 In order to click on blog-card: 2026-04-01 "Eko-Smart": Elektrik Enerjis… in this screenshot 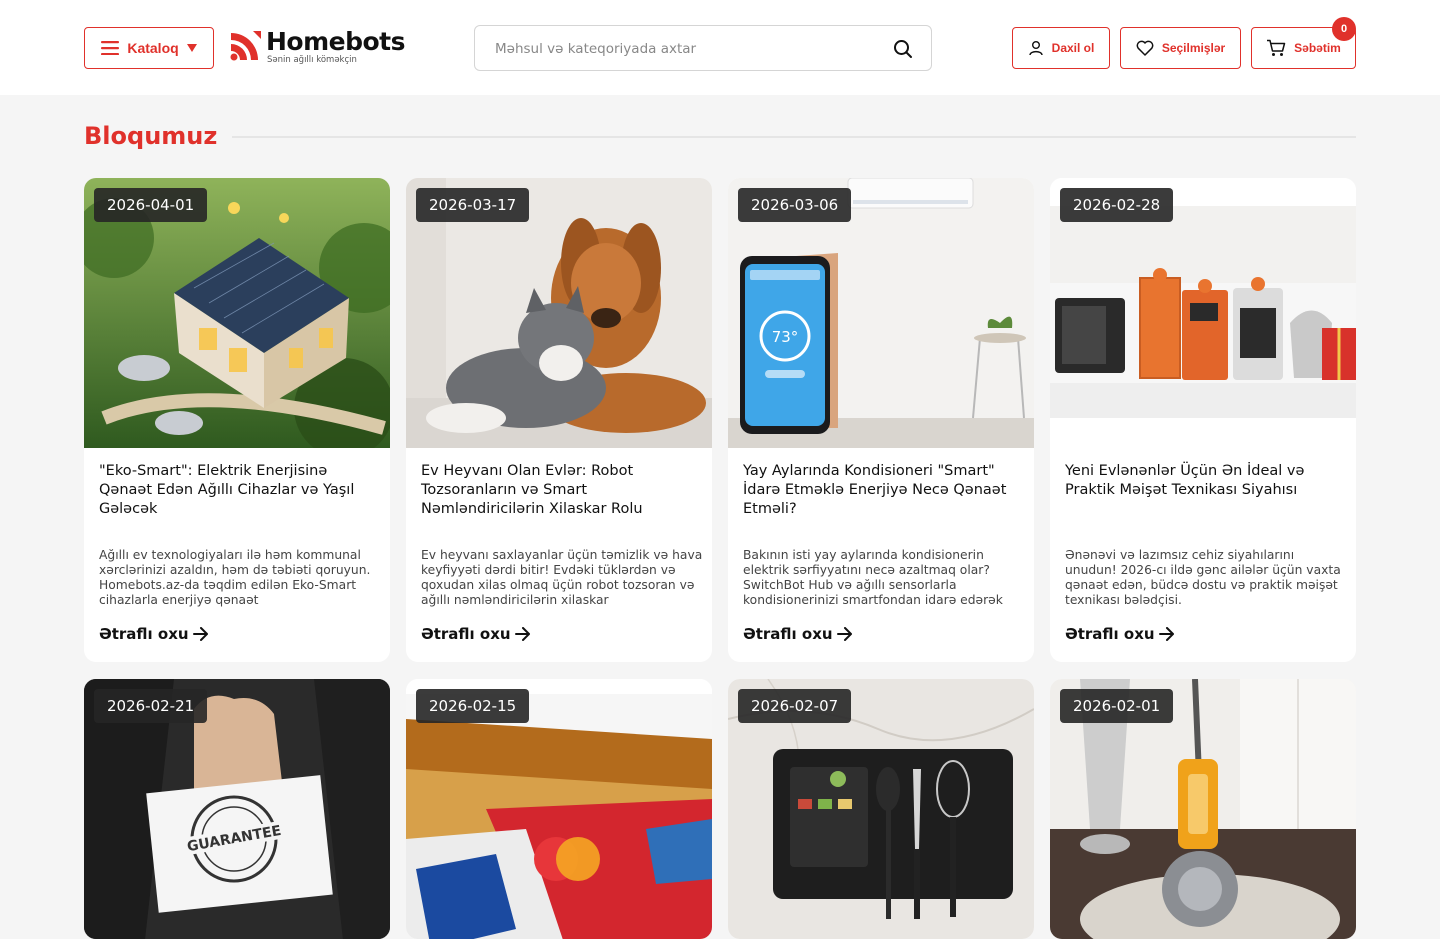, I will do `click(237, 420)`.